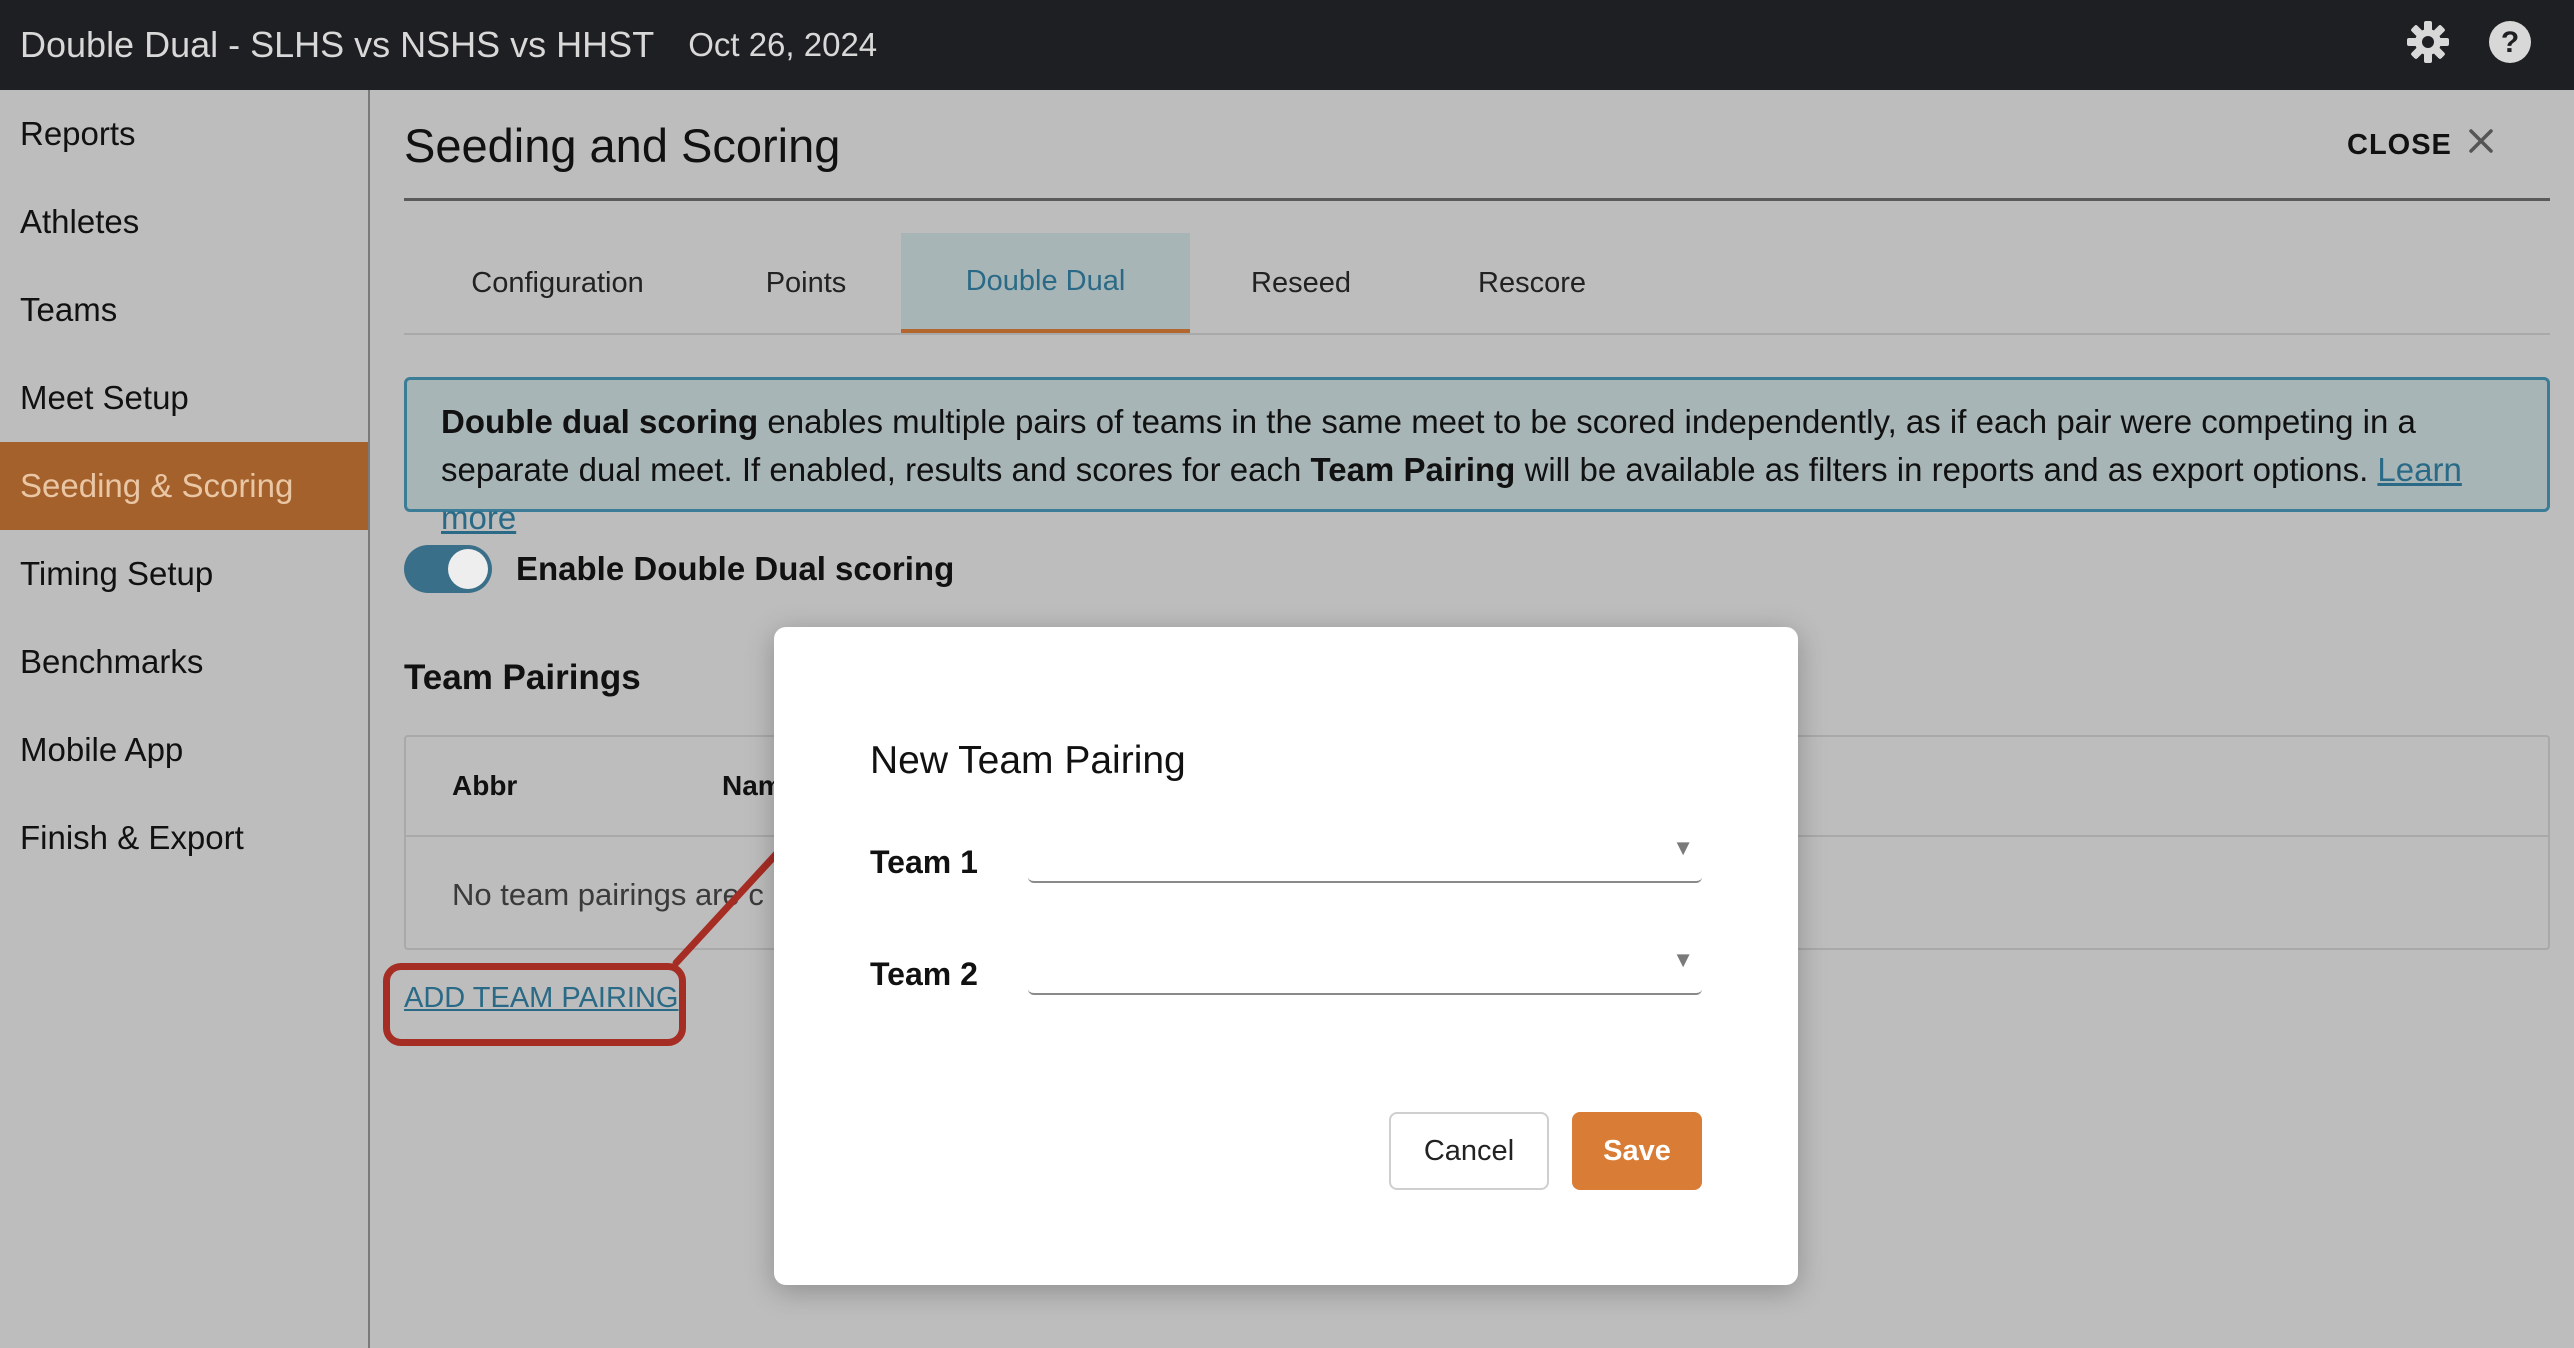 The height and width of the screenshot is (1348, 2574). Describe the element at coordinates (337, 44) in the screenshot. I see `meet-title: Double Dual - SLHS vs NSHS vs HHST` at that location.